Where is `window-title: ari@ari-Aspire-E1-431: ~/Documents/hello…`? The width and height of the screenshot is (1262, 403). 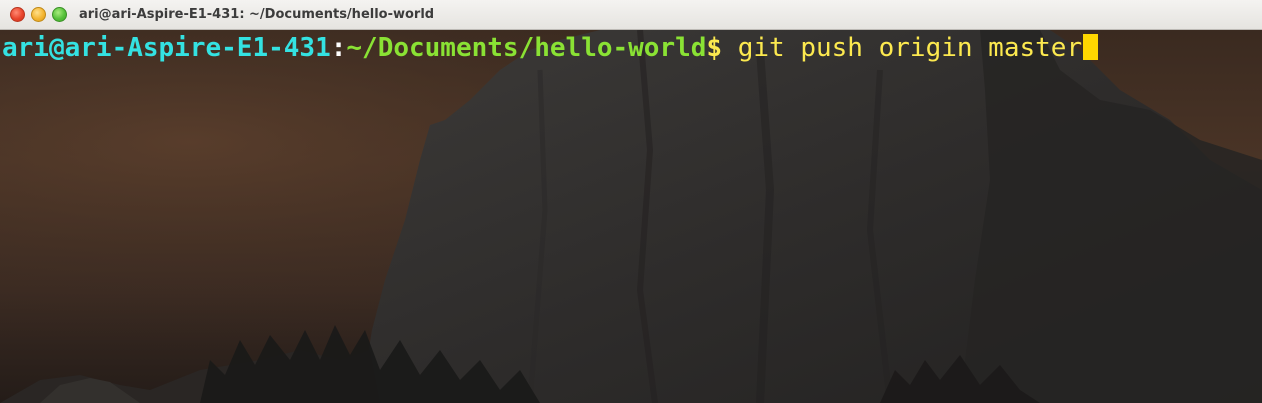 window-title: ari@ari-Aspire-E1-431: ~/Documents/hello… is located at coordinates (257, 14).